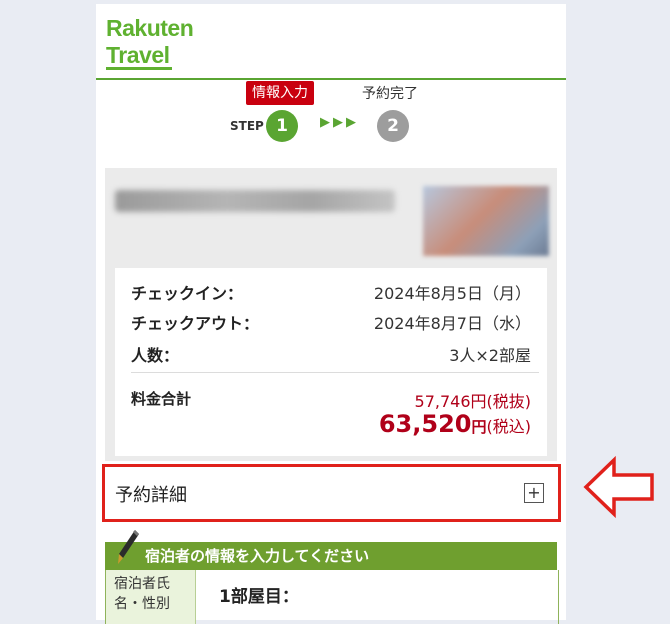 This screenshot has width=670, height=624. What do you see at coordinates (255, 201) in the screenshot?
I see `hotel-name-blurred` at bounding box center [255, 201].